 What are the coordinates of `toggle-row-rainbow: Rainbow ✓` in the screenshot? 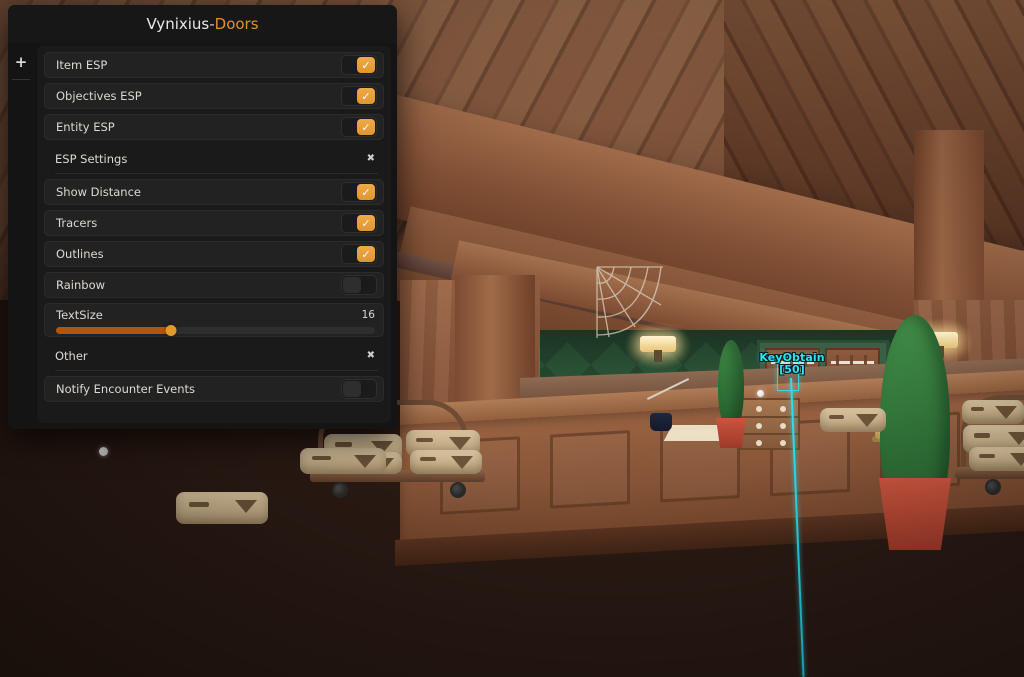 It's located at (214, 285).